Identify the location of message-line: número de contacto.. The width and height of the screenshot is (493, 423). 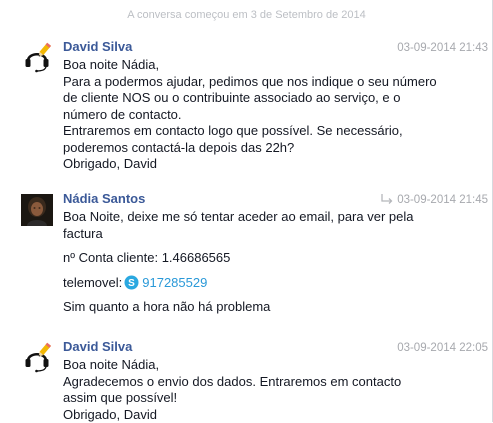
(263, 115).